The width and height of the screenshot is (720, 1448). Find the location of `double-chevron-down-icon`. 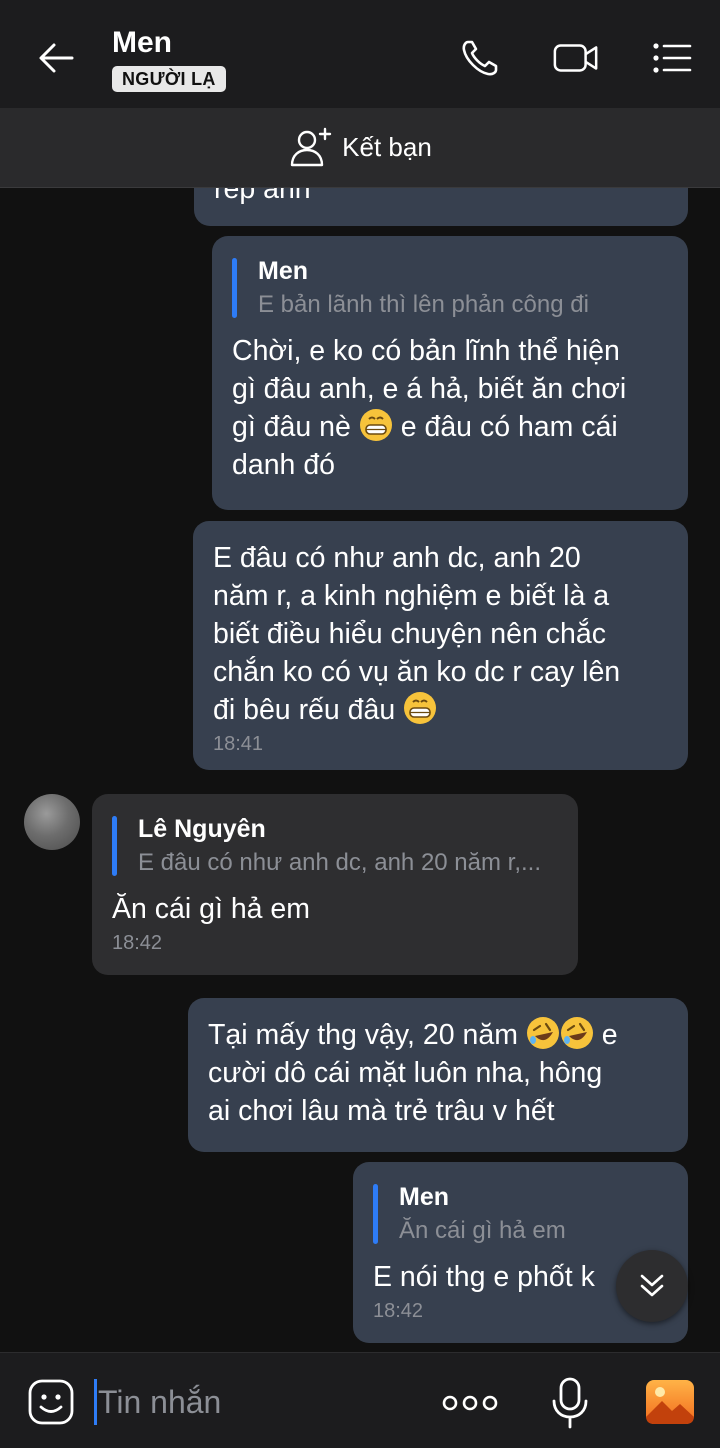

double-chevron-down-icon is located at coordinates (652, 1285).